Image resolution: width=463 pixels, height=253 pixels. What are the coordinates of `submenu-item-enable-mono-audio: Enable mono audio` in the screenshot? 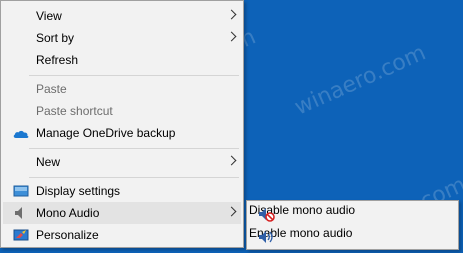 It's located at (352, 237).